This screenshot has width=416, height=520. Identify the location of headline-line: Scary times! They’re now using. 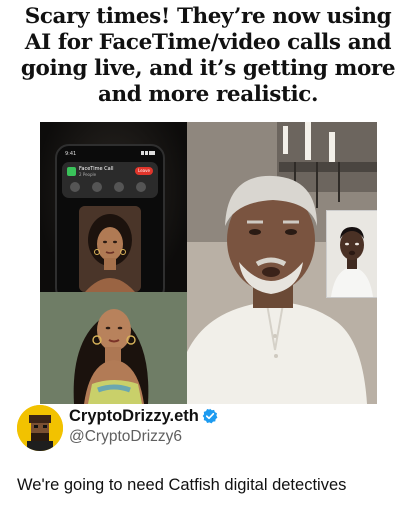
(208, 16).